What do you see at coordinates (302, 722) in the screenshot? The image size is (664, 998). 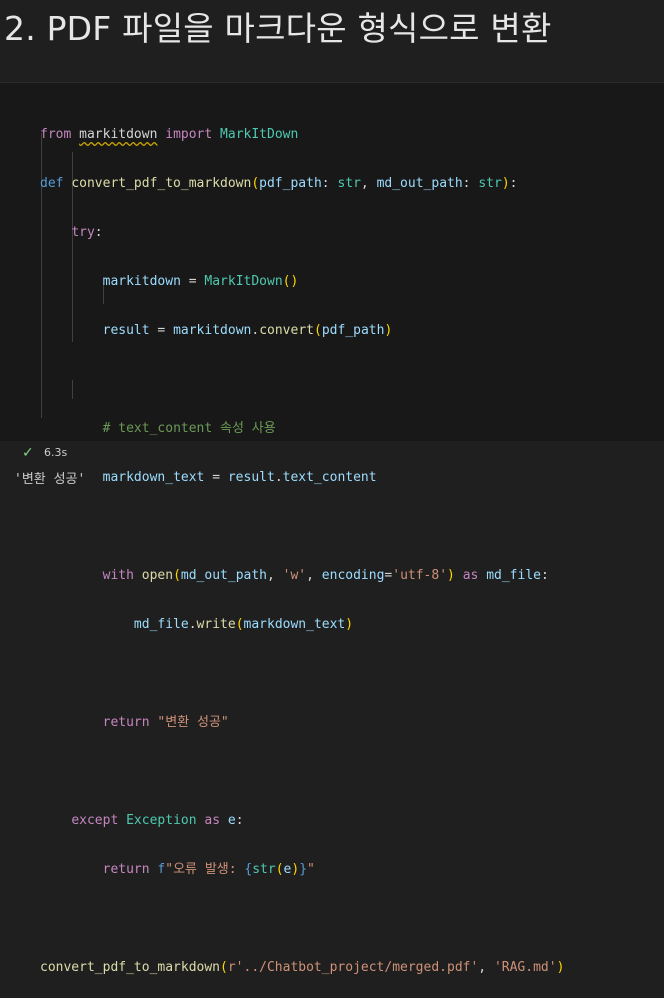 I see `code-line-13: return "변환 성공"` at bounding box center [302, 722].